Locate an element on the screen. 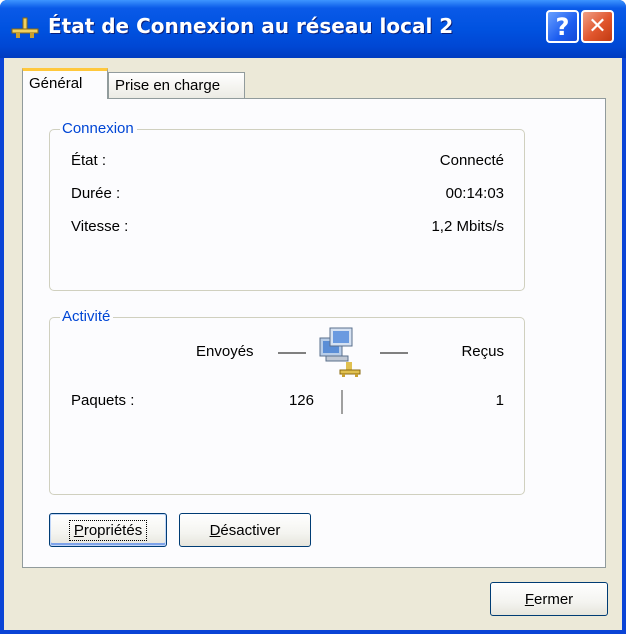  received-line is located at coordinates (394, 353).